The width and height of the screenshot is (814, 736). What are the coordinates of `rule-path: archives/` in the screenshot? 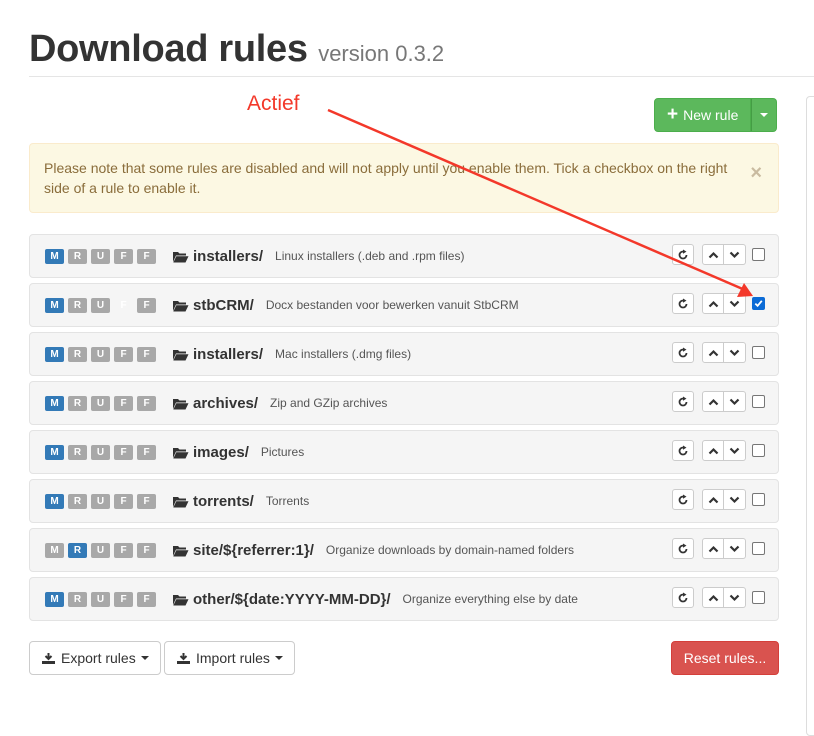 It's located at (225, 403).